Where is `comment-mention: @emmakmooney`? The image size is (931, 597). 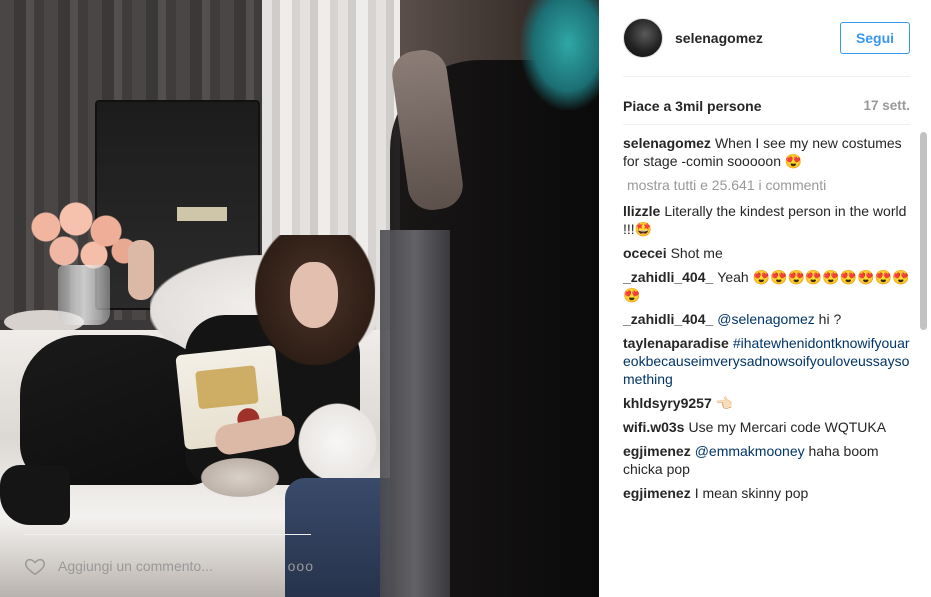 comment-mention: @emmakmooney is located at coordinates (750, 451).